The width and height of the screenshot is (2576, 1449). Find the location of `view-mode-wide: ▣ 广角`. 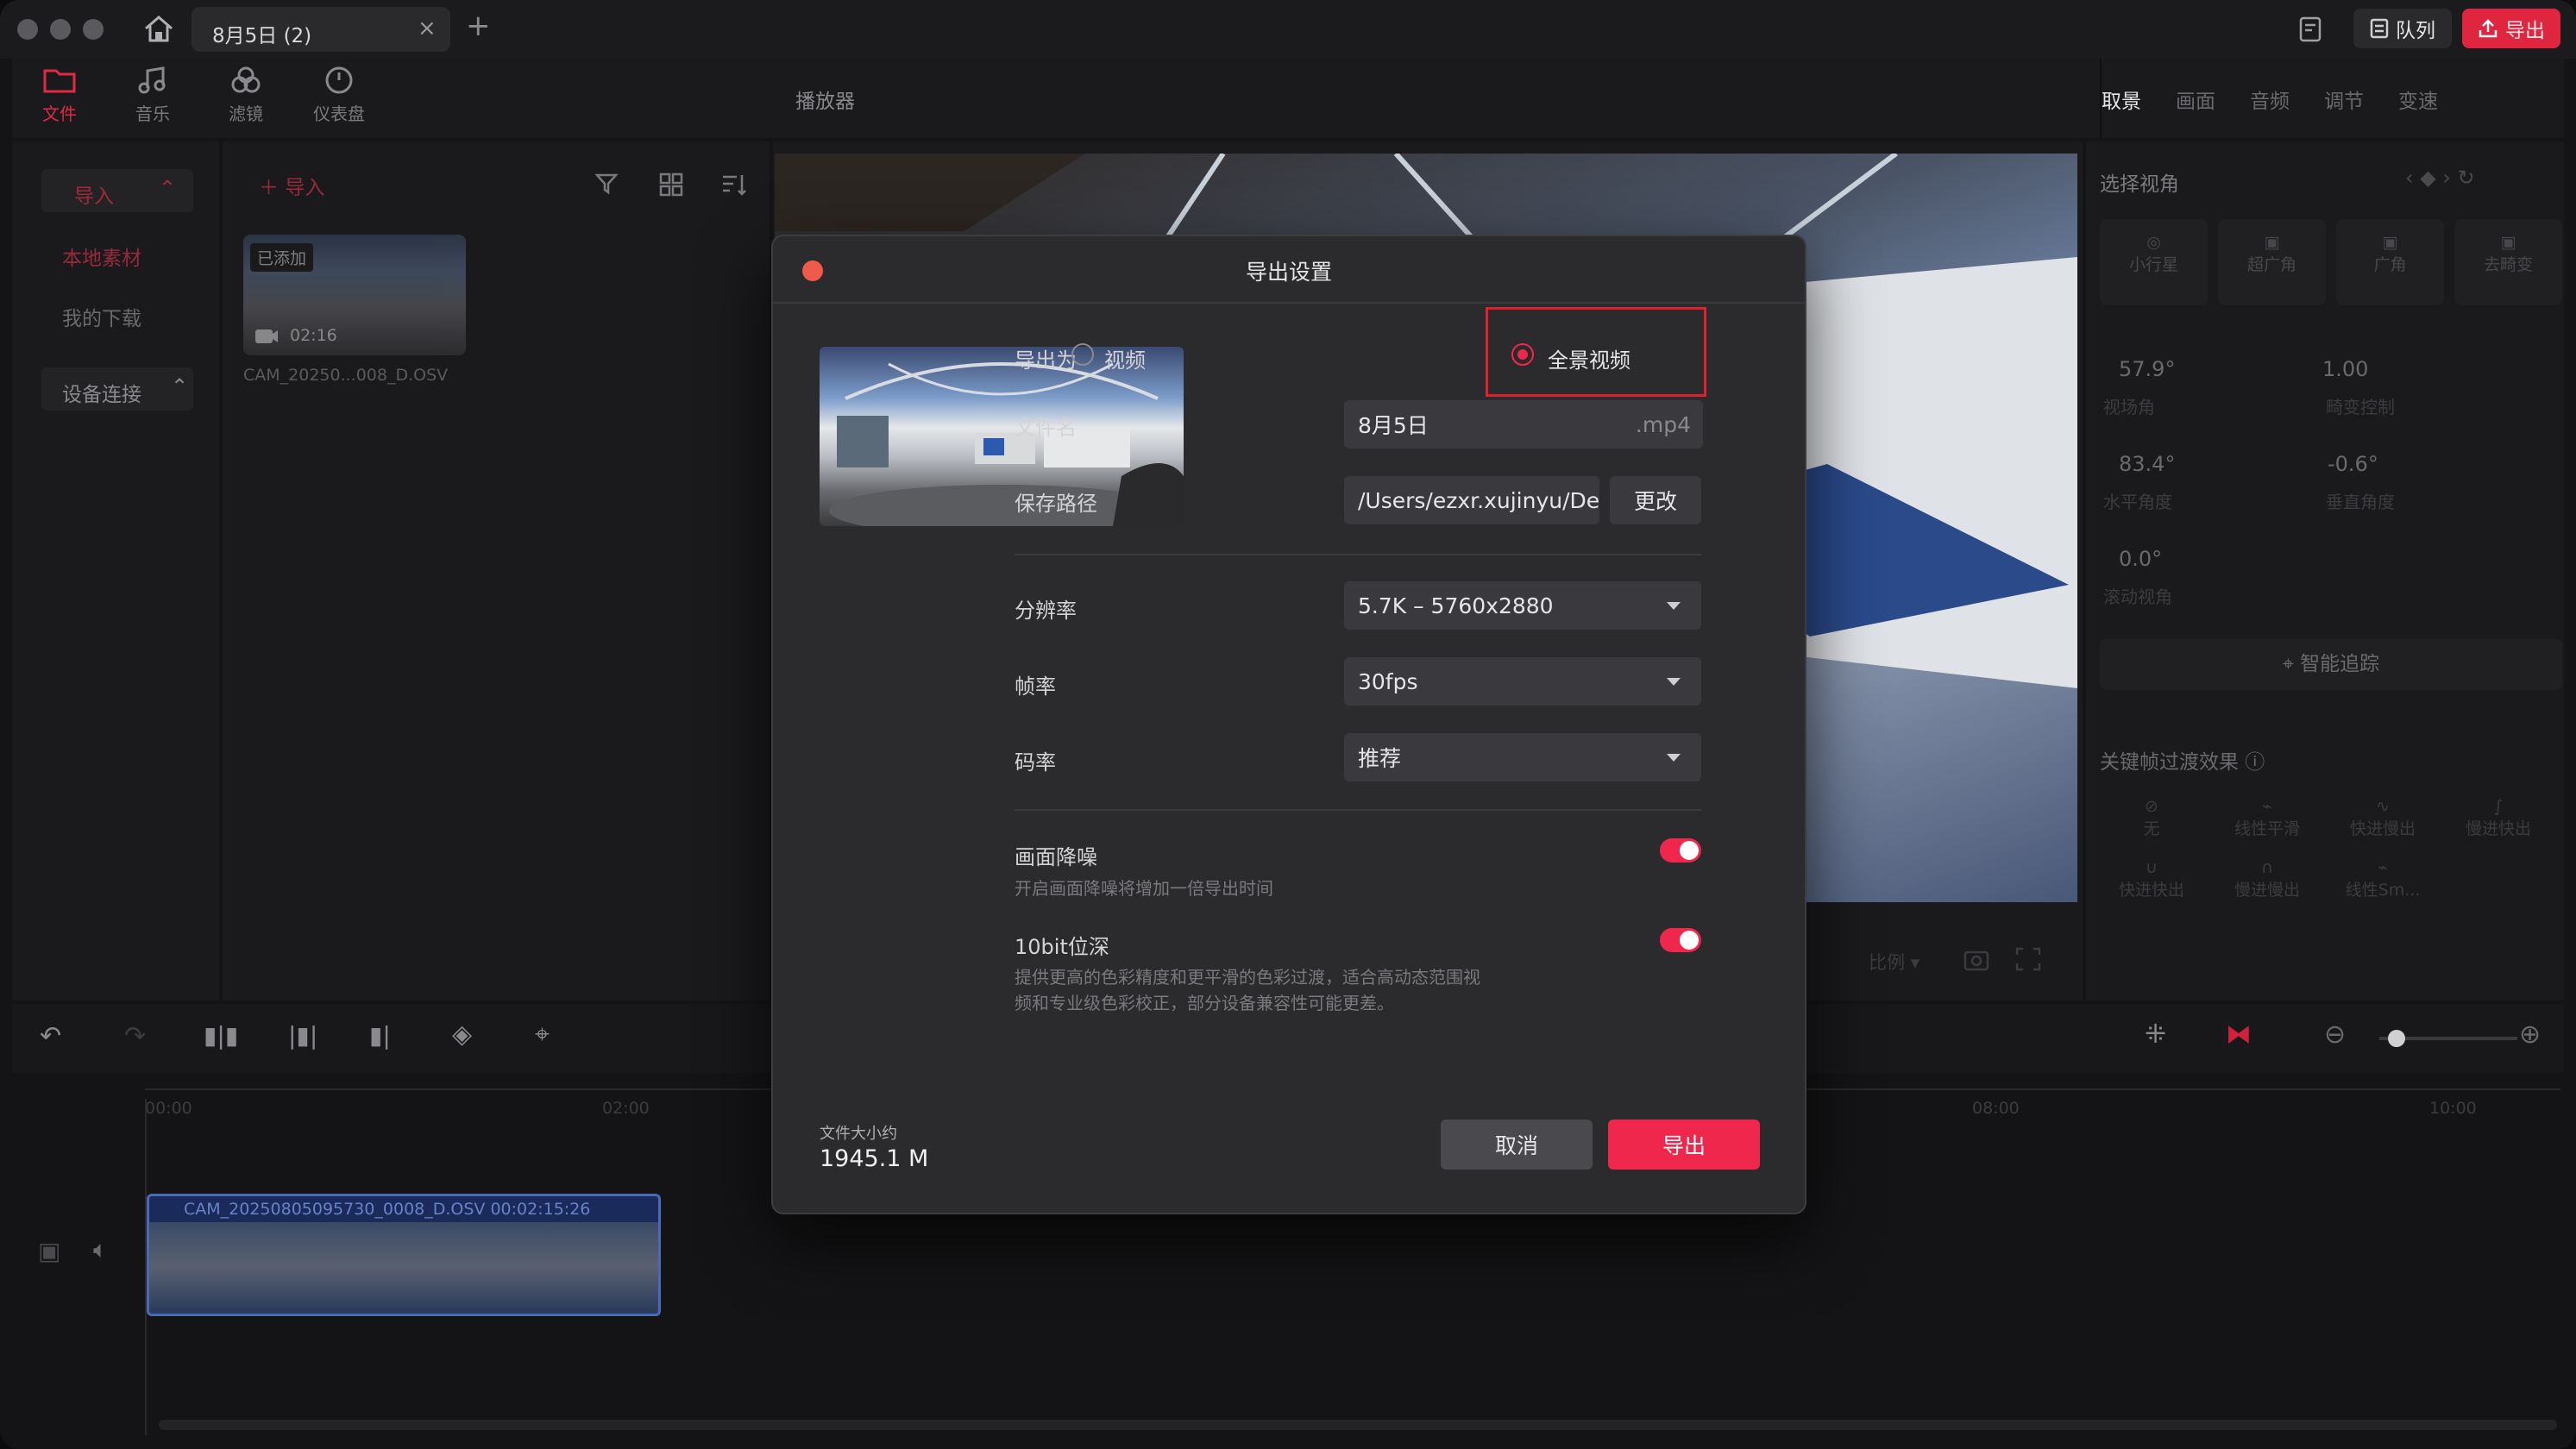

view-mode-wide: ▣ 广角 is located at coordinates (2390, 262).